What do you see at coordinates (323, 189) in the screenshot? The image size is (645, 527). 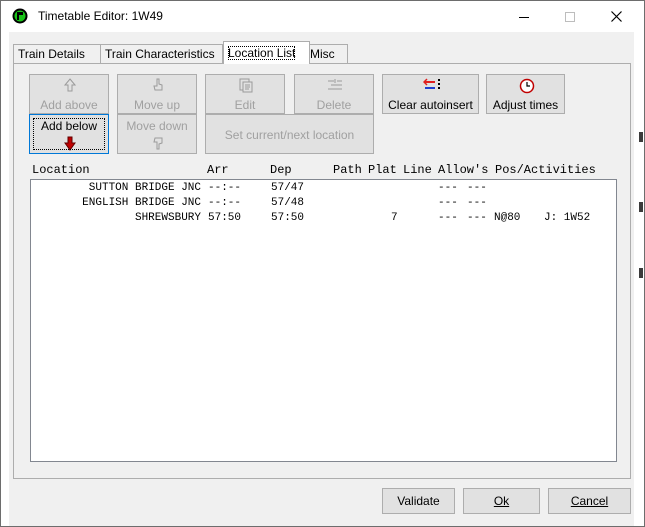 I see `table-row: SUTTON BRIDGE JNC --:-- 57/47 --- ---` at bounding box center [323, 189].